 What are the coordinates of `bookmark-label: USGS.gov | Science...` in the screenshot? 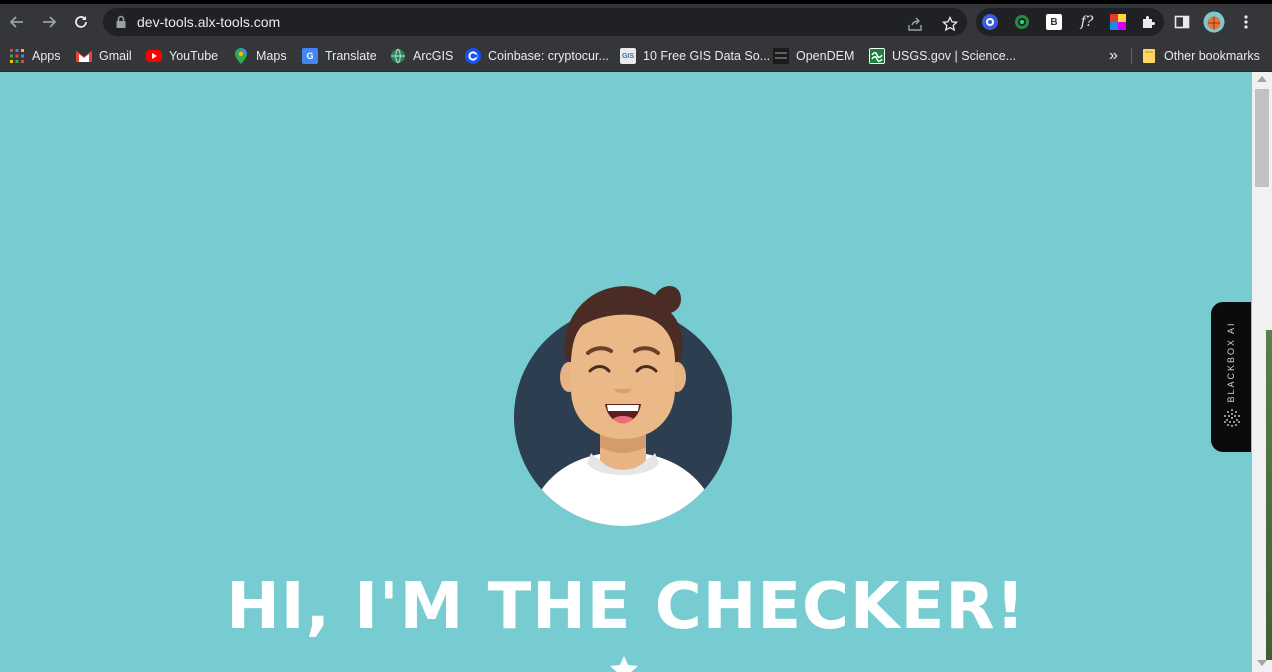 It's located at (954, 56).